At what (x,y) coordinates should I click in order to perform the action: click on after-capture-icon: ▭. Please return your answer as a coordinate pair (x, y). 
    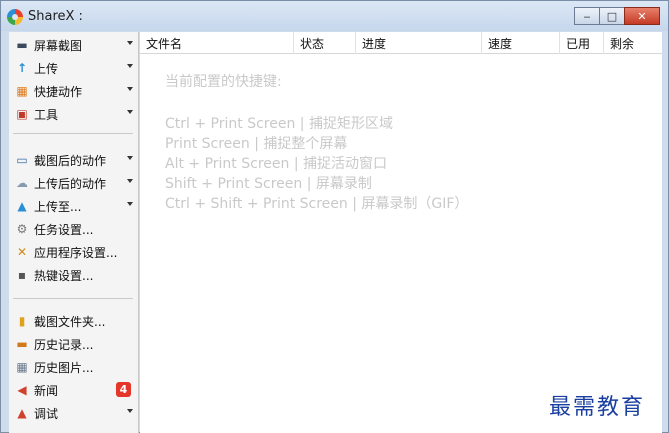
    Looking at the image, I should click on (22, 160).